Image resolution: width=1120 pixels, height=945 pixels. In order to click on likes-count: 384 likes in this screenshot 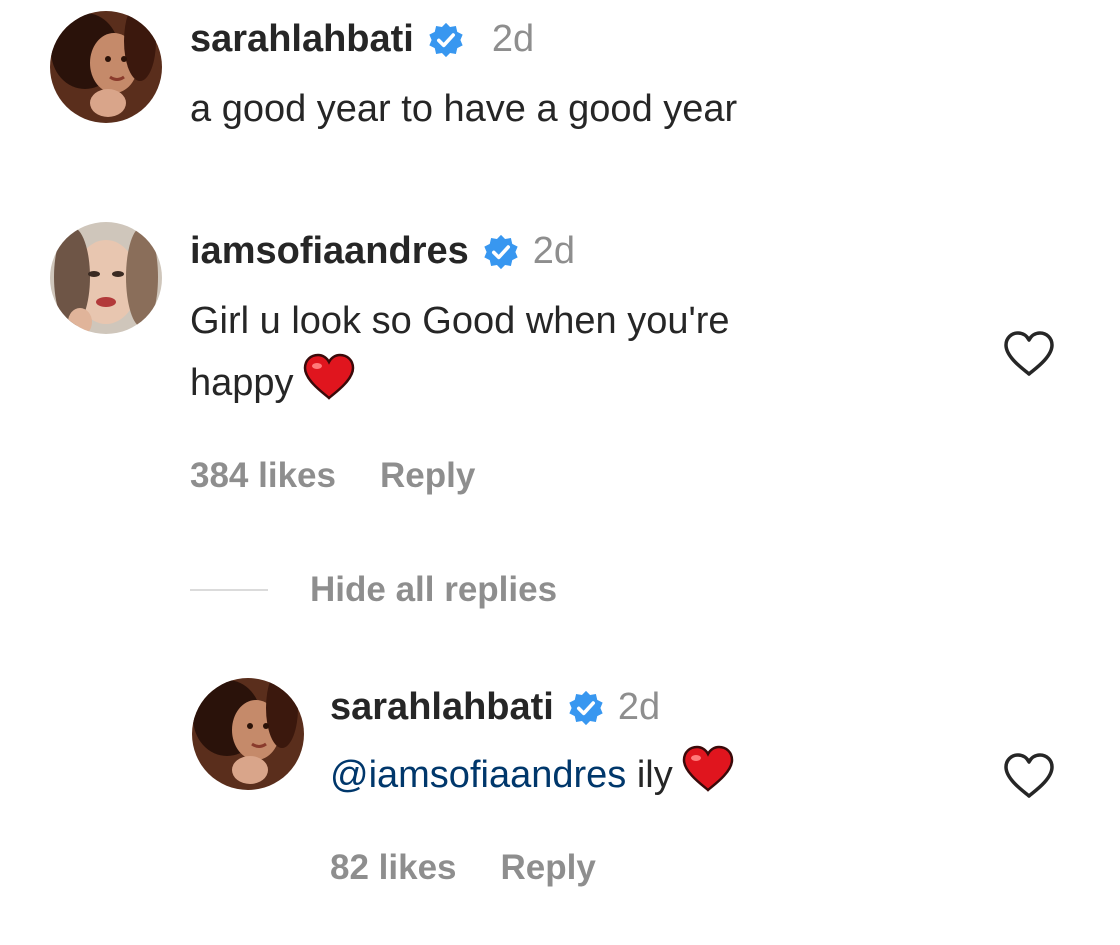, I will do `click(263, 476)`.